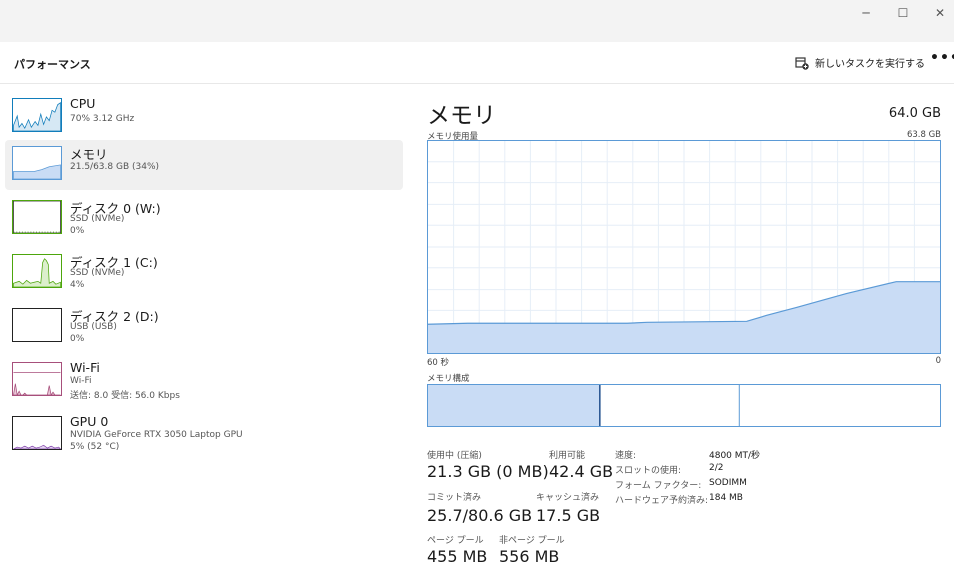 The height and width of the screenshot is (576, 954). I want to click on composition-label: メモリ構成, so click(448, 379).